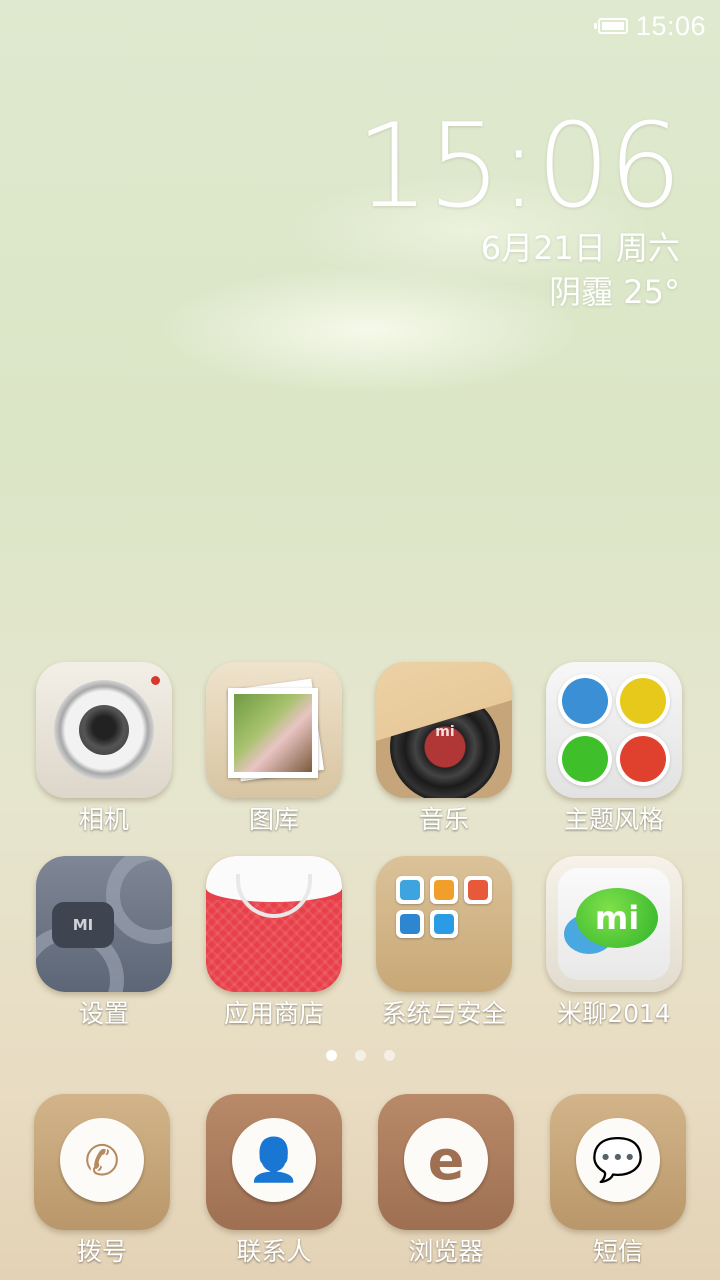 This screenshot has height=1280, width=720. Describe the element at coordinates (102, 1162) in the screenshot. I see `phone-icon: ✆` at that location.